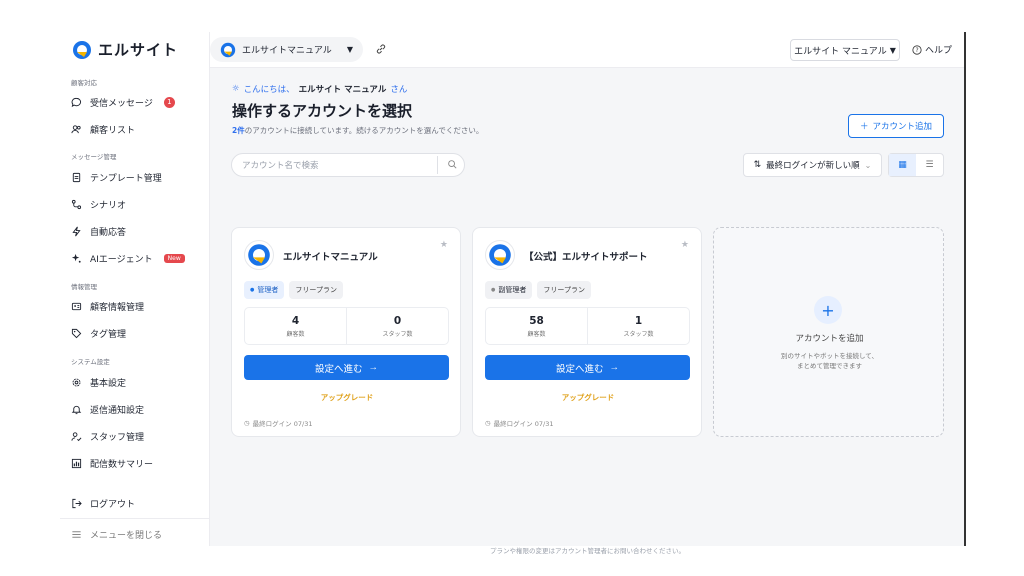 The width and height of the screenshot is (1024, 576). Describe the element at coordinates (123, 102) in the screenshot. I see `sidebar-item-inbox: 受信メッセージ 1` at that location.